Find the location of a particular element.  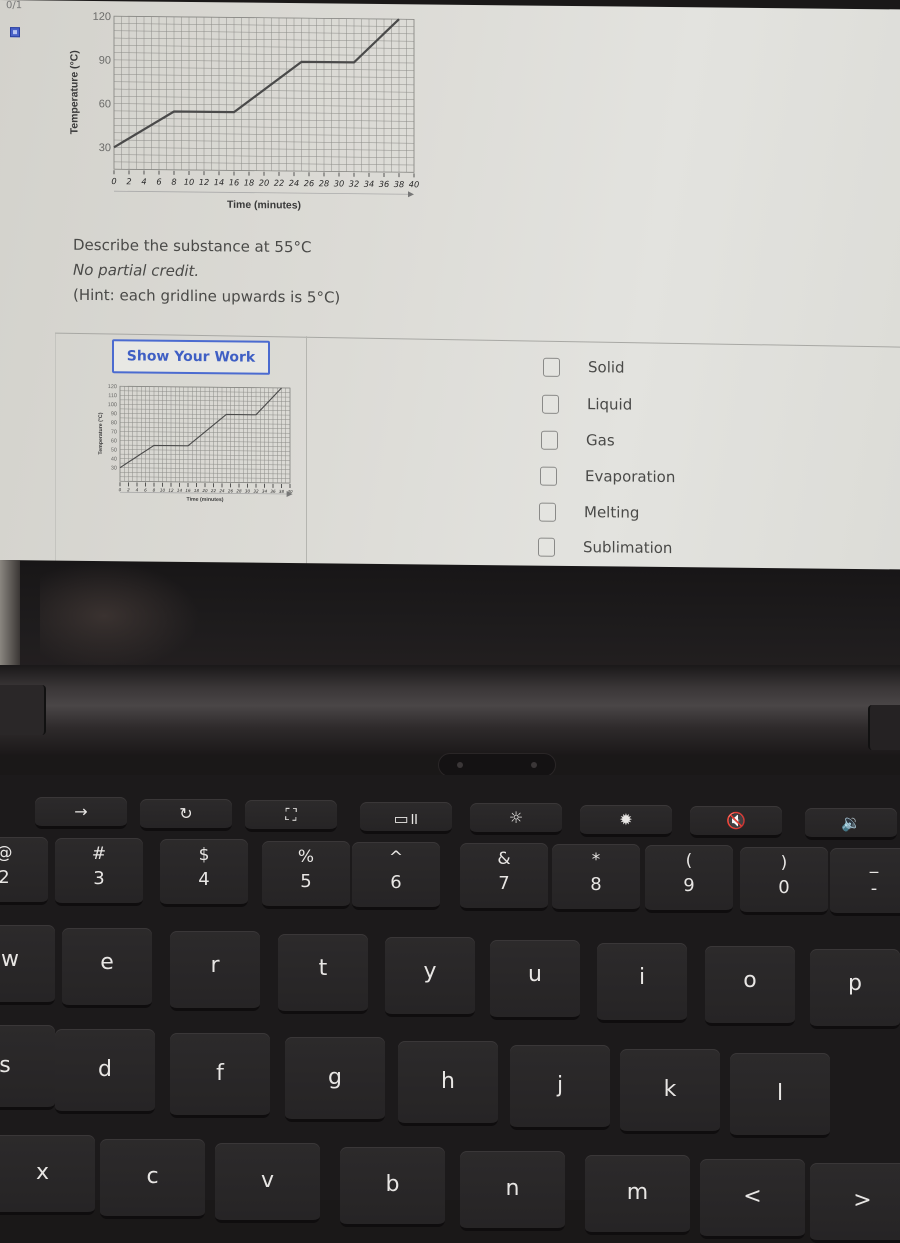

key-y: y is located at coordinates (430, 977).